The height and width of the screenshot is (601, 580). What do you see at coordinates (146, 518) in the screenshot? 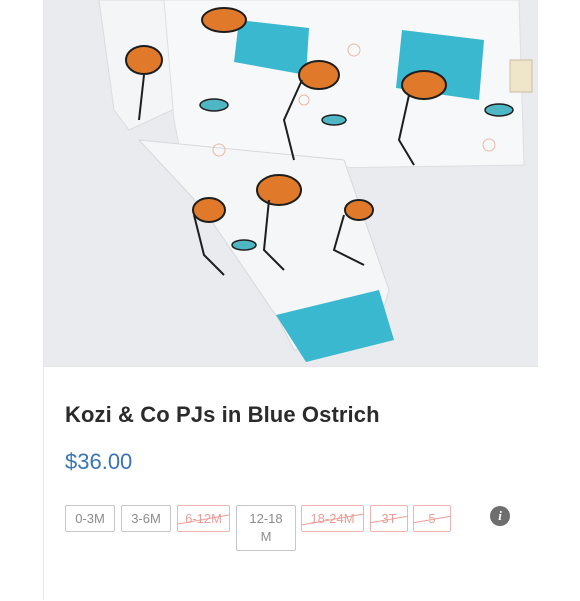
I see `size-option-3-6m: 3-6M` at bounding box center [146, 518].